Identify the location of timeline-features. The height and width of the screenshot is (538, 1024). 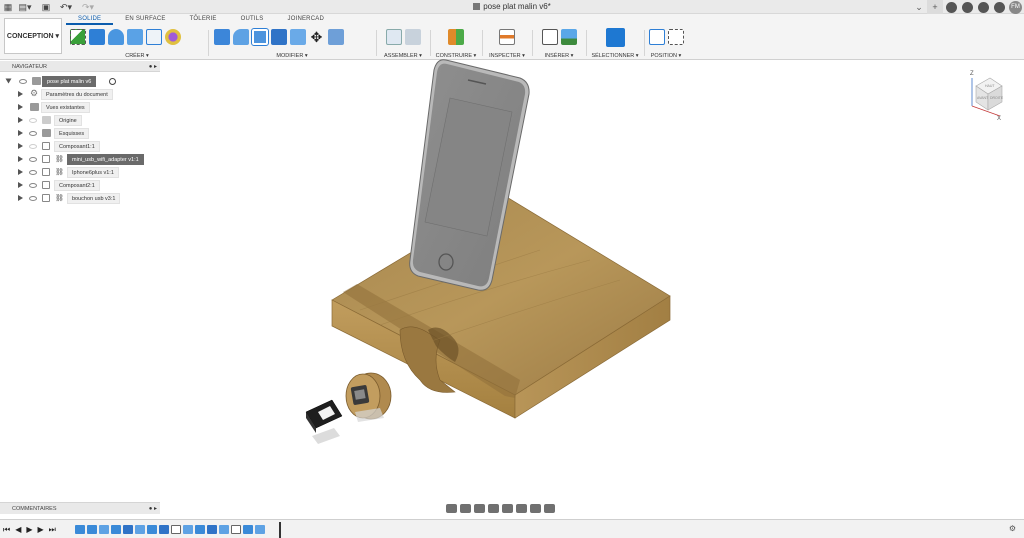
(171, 529).